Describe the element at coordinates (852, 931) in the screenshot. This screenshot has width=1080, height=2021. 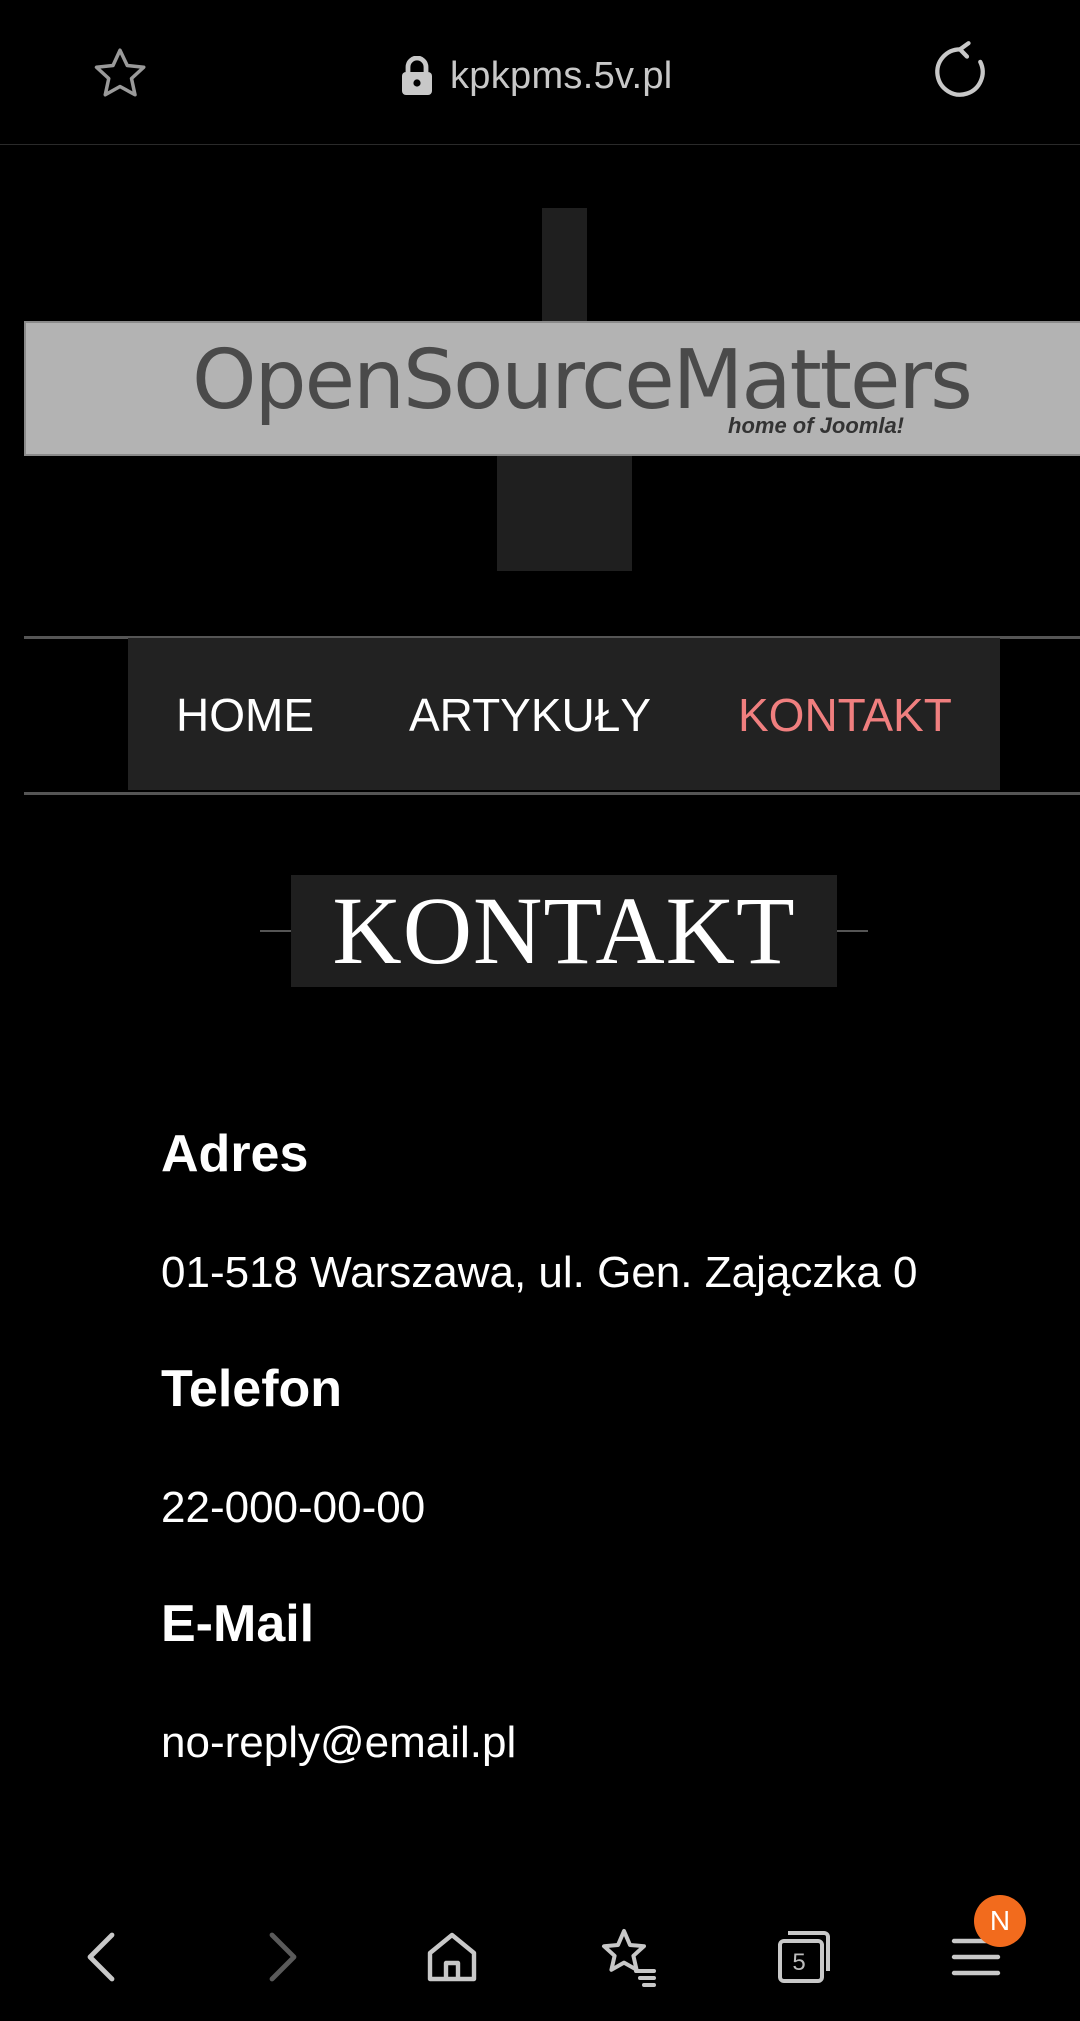
I see `heading-rule-right` at that location.